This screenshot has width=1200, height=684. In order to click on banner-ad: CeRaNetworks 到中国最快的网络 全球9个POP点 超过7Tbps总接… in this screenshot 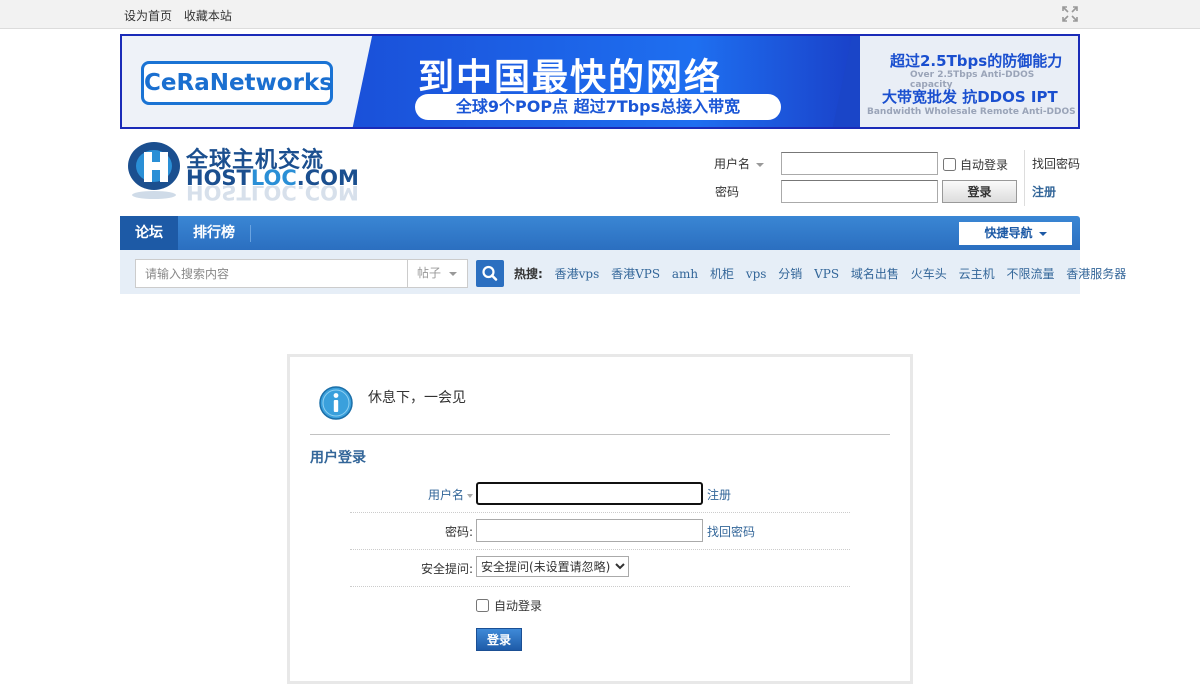, I will do `click(600, 81)`.